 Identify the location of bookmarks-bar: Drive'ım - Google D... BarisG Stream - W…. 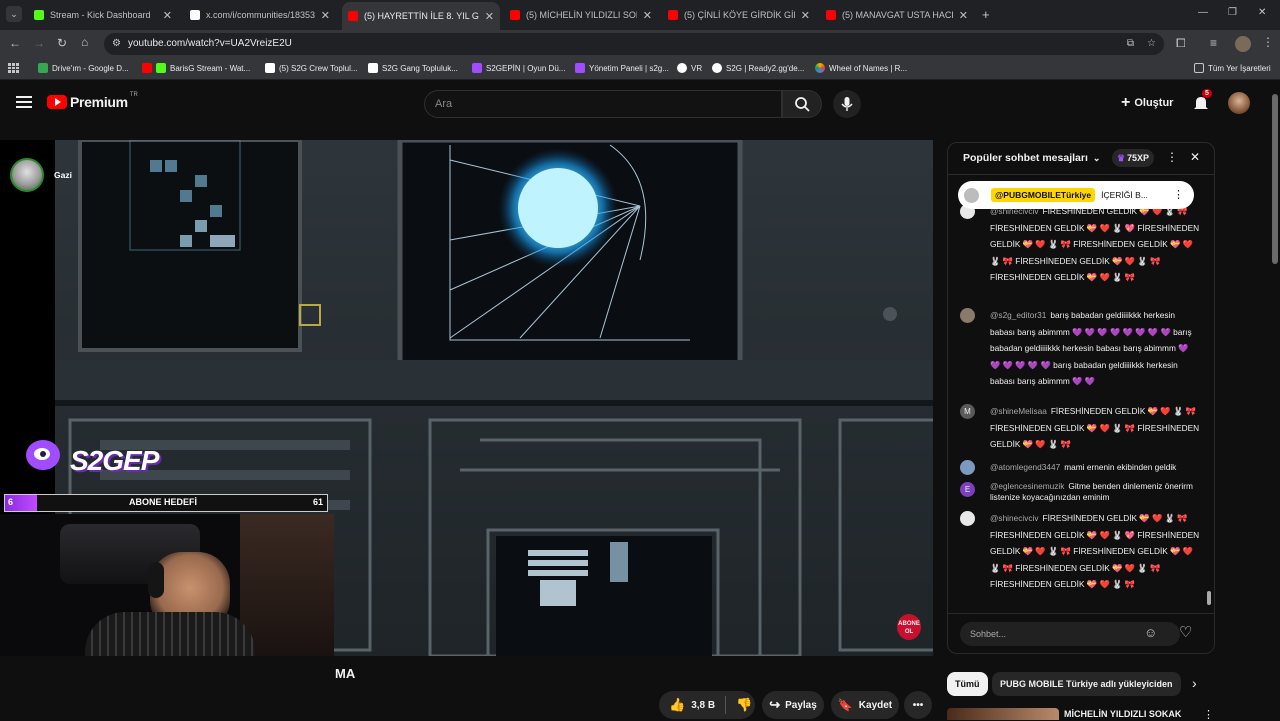
(640, 69).